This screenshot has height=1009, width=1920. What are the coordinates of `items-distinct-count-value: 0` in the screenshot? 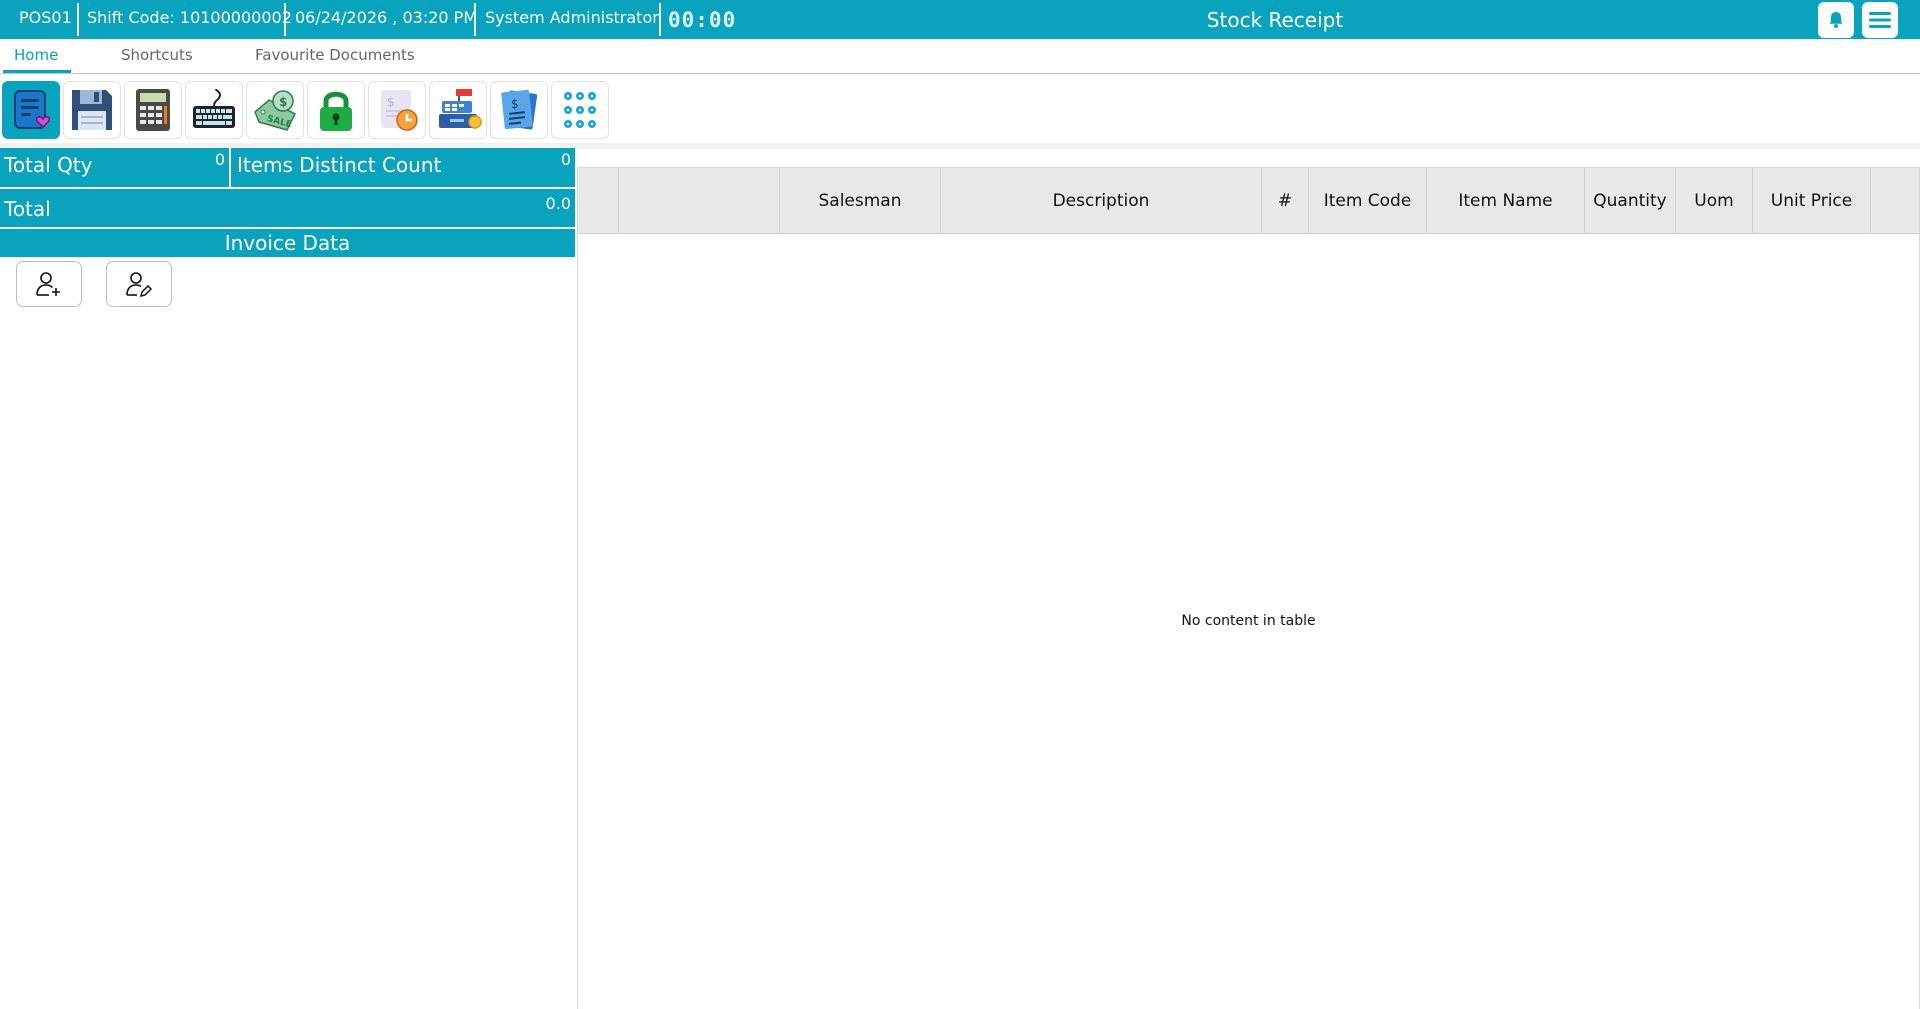 It's located at (565, 159).